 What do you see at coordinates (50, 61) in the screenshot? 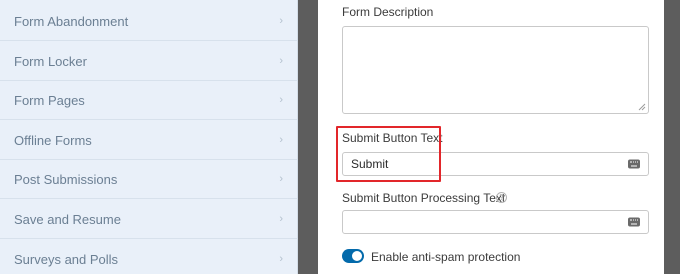
I see `sidebar-item-label: Form Locker` at bounding box center [50, 61].